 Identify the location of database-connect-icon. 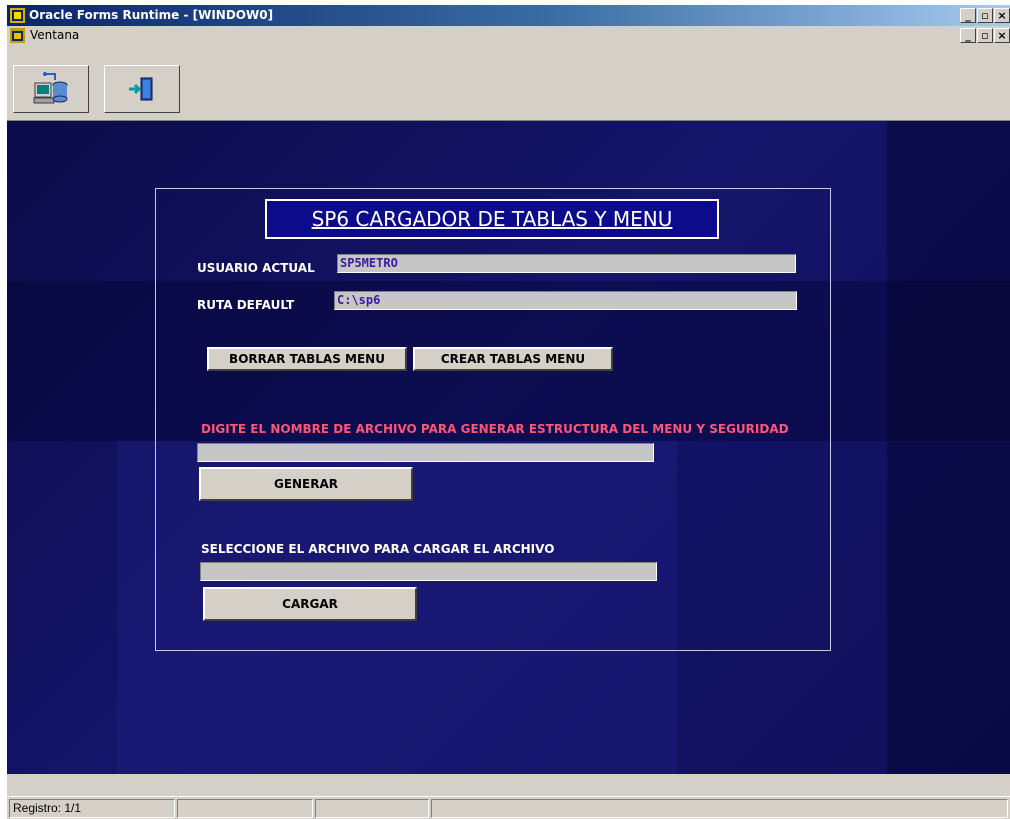
(50, 88).